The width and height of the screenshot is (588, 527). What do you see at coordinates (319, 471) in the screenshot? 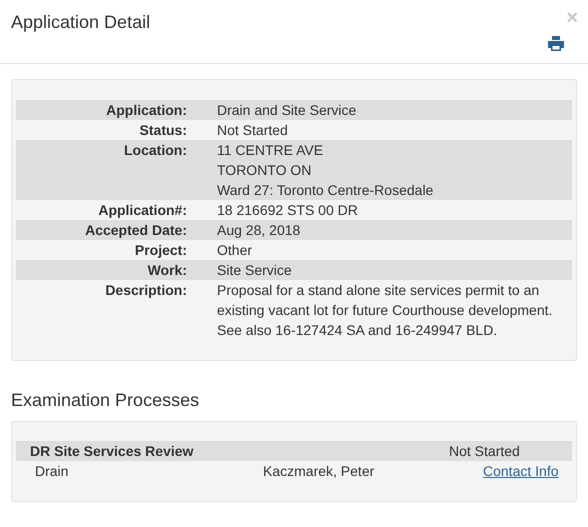
I see `examiner-name: Kaczmarek, Peter` at bounding box center [319, 471].